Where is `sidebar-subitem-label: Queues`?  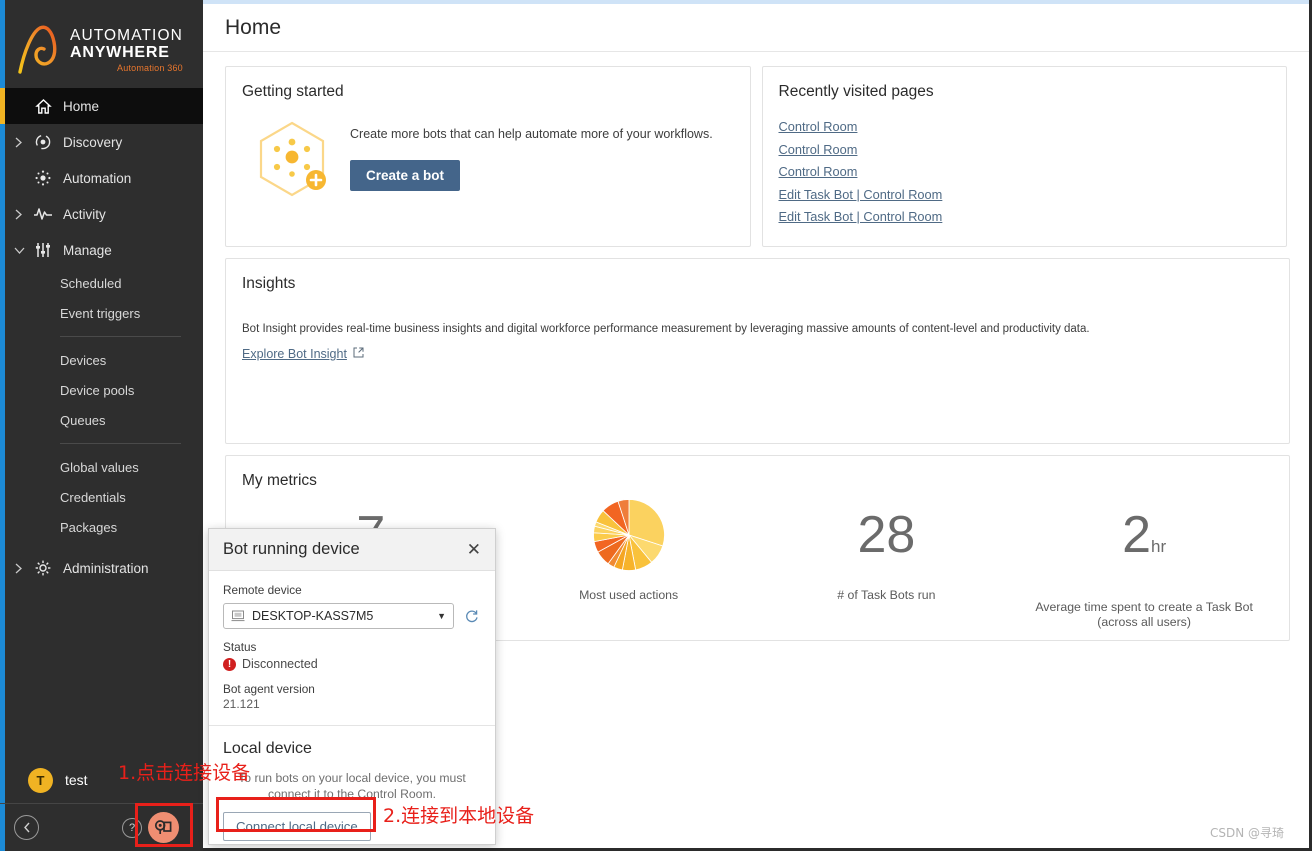
sidebar-subitem-label: Queues is located at coordinates (83, 420).